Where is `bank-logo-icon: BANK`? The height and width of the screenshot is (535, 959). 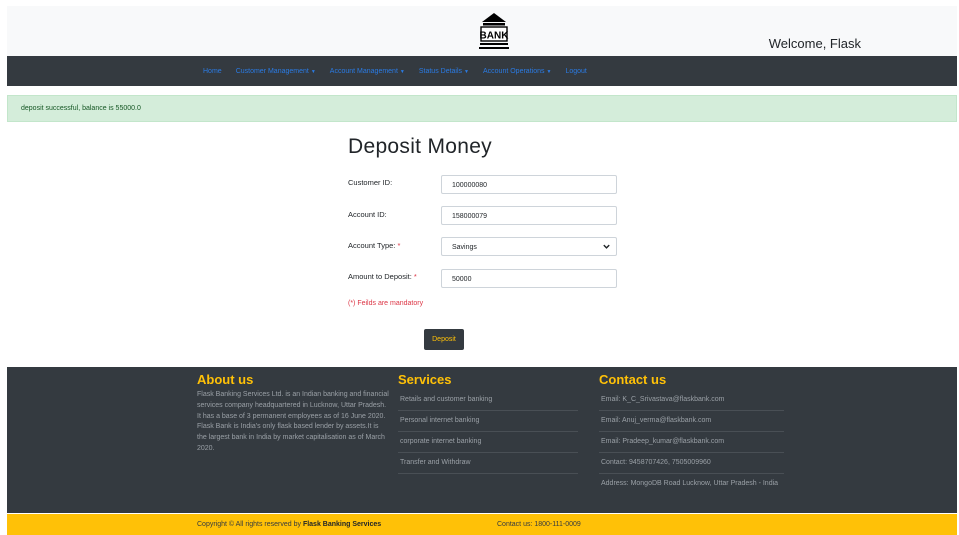 bank-logo-icon: BANK is located at coordinates (494, 31).